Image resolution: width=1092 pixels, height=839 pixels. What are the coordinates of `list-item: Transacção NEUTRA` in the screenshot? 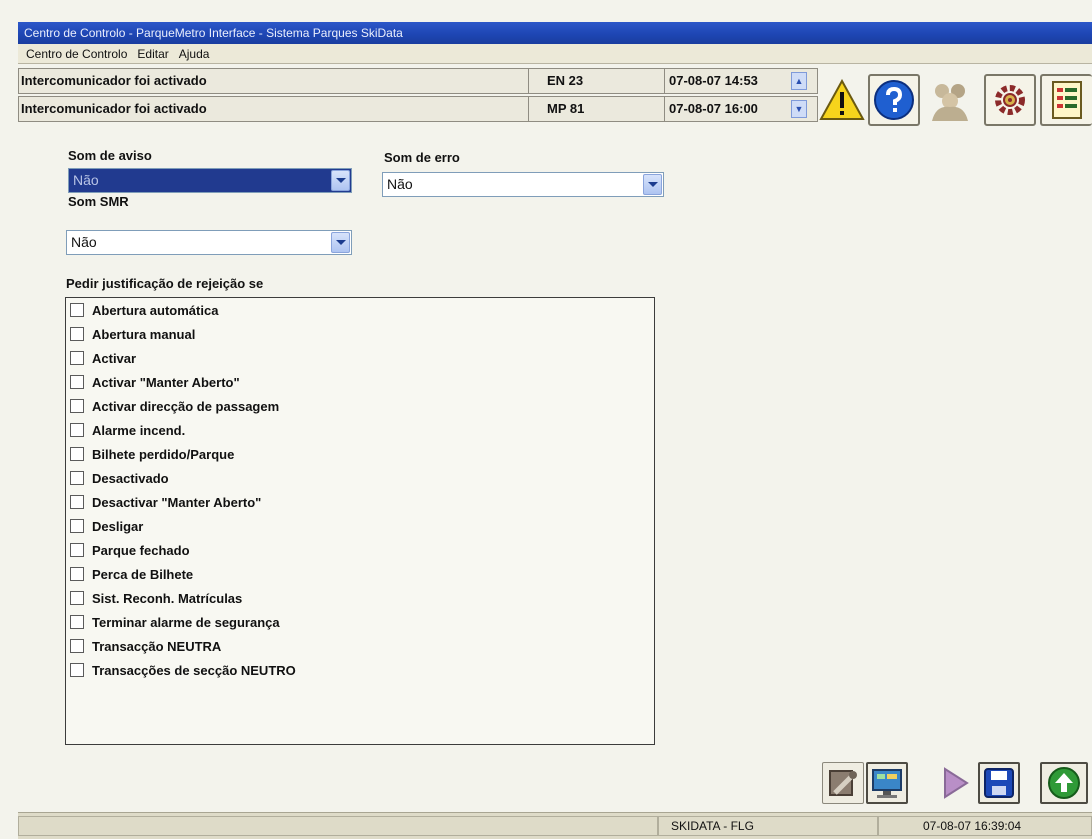 It's located at (145, 646).